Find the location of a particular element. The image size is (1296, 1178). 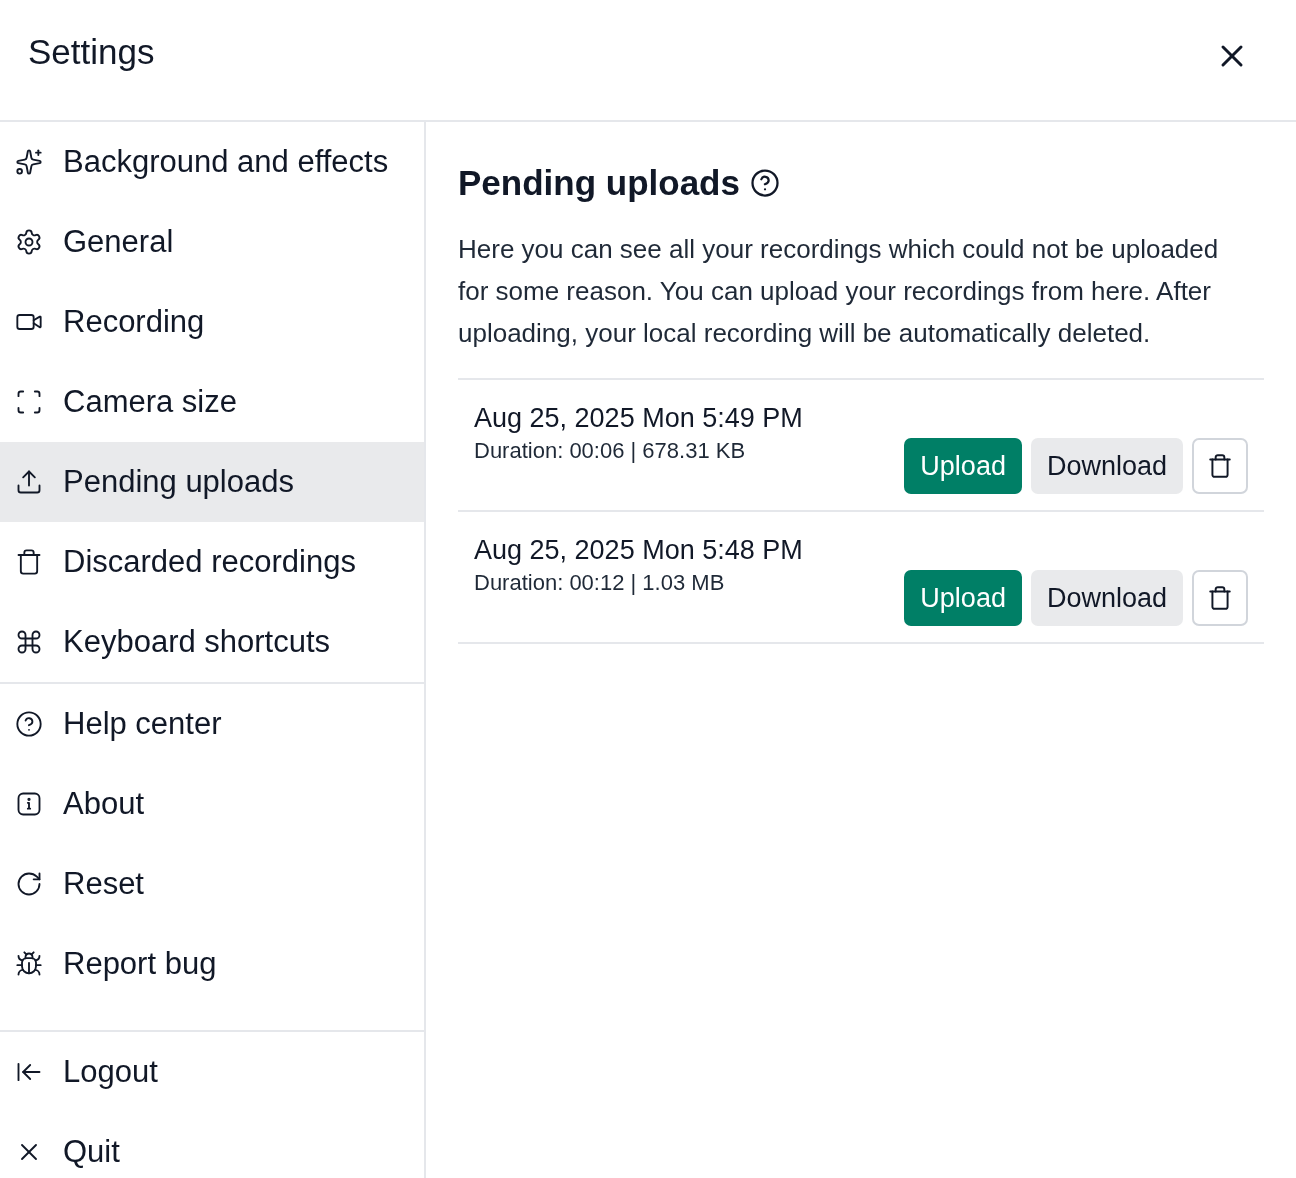

recording-date: Aug 25, 2025 Mon 5:49 PM is located at coordinates (638, 418).